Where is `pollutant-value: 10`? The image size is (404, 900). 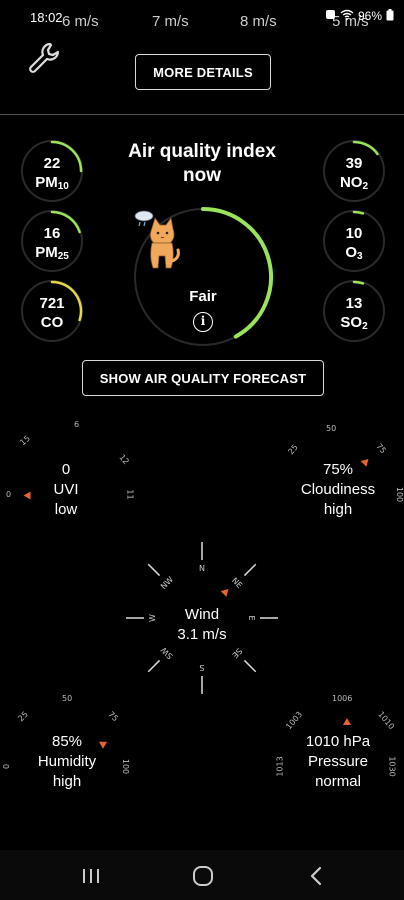 pollutant-value: 10 is located at coordinates (354, 233).